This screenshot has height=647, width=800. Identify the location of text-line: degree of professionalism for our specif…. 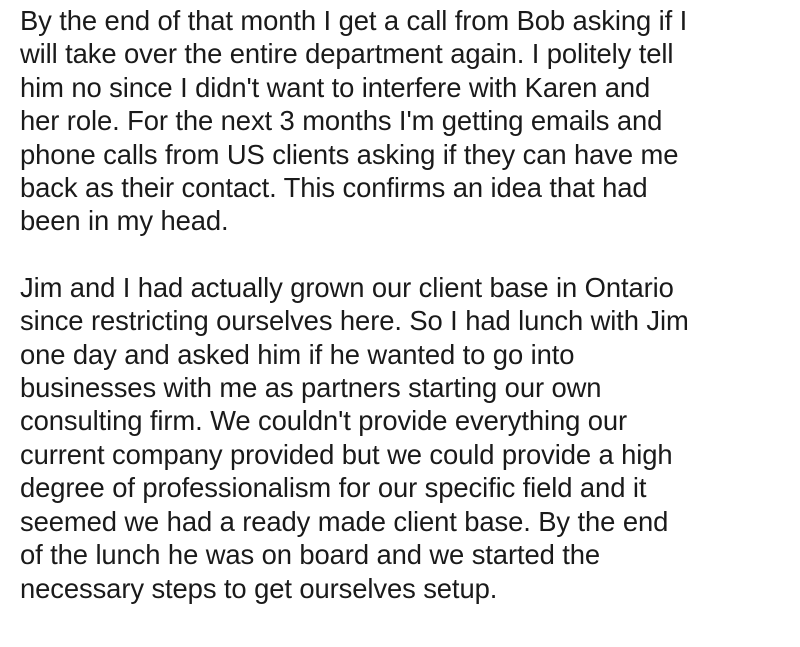
(333, 488).